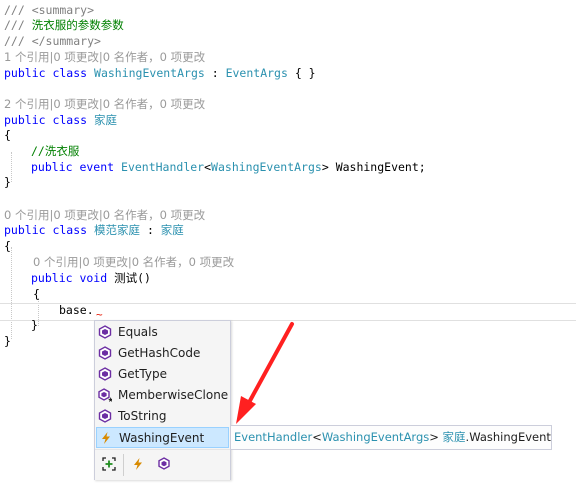 This screenshot has height=486, width=576. Describe the element at coordinates (265, 373) in the screenshot. I see `annotation-arrow` at that location.